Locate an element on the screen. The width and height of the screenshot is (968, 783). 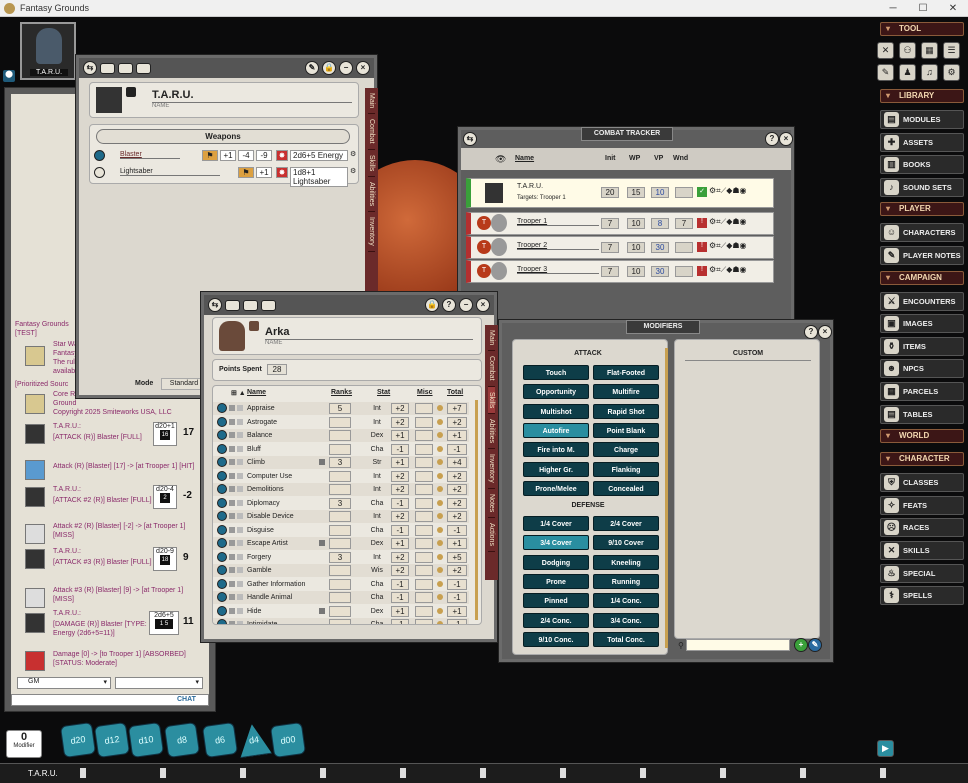
sidebar-item-spells: ⚕ SPELLS is located at coordinates (922, 596).